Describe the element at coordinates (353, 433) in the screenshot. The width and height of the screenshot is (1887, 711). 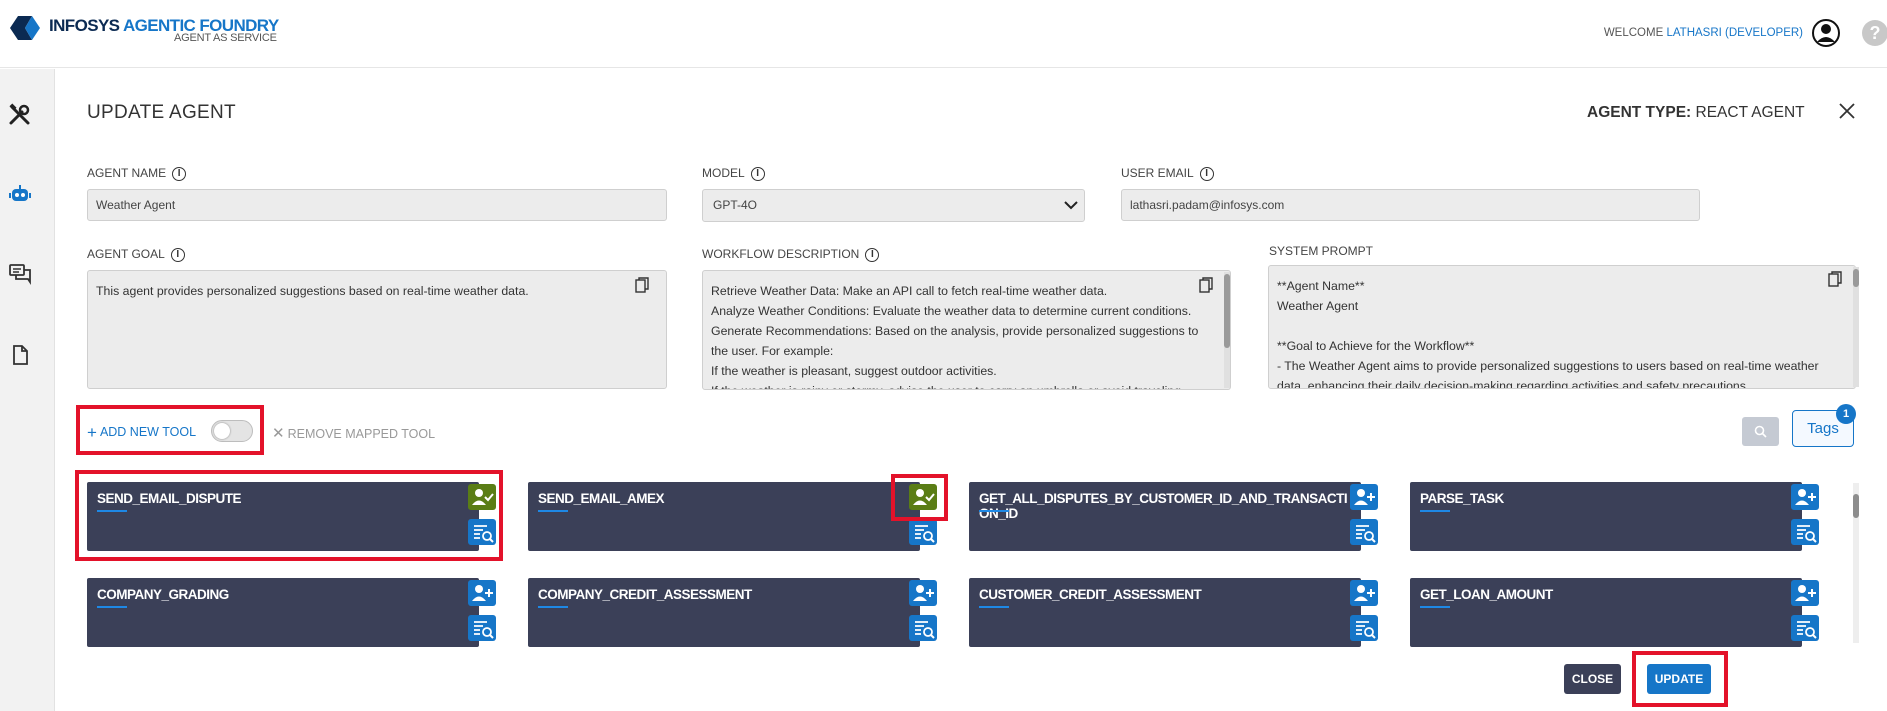
I see `remove-mapped-tool-button: ✕ REMOVE MAPPED TOOL` at that location.